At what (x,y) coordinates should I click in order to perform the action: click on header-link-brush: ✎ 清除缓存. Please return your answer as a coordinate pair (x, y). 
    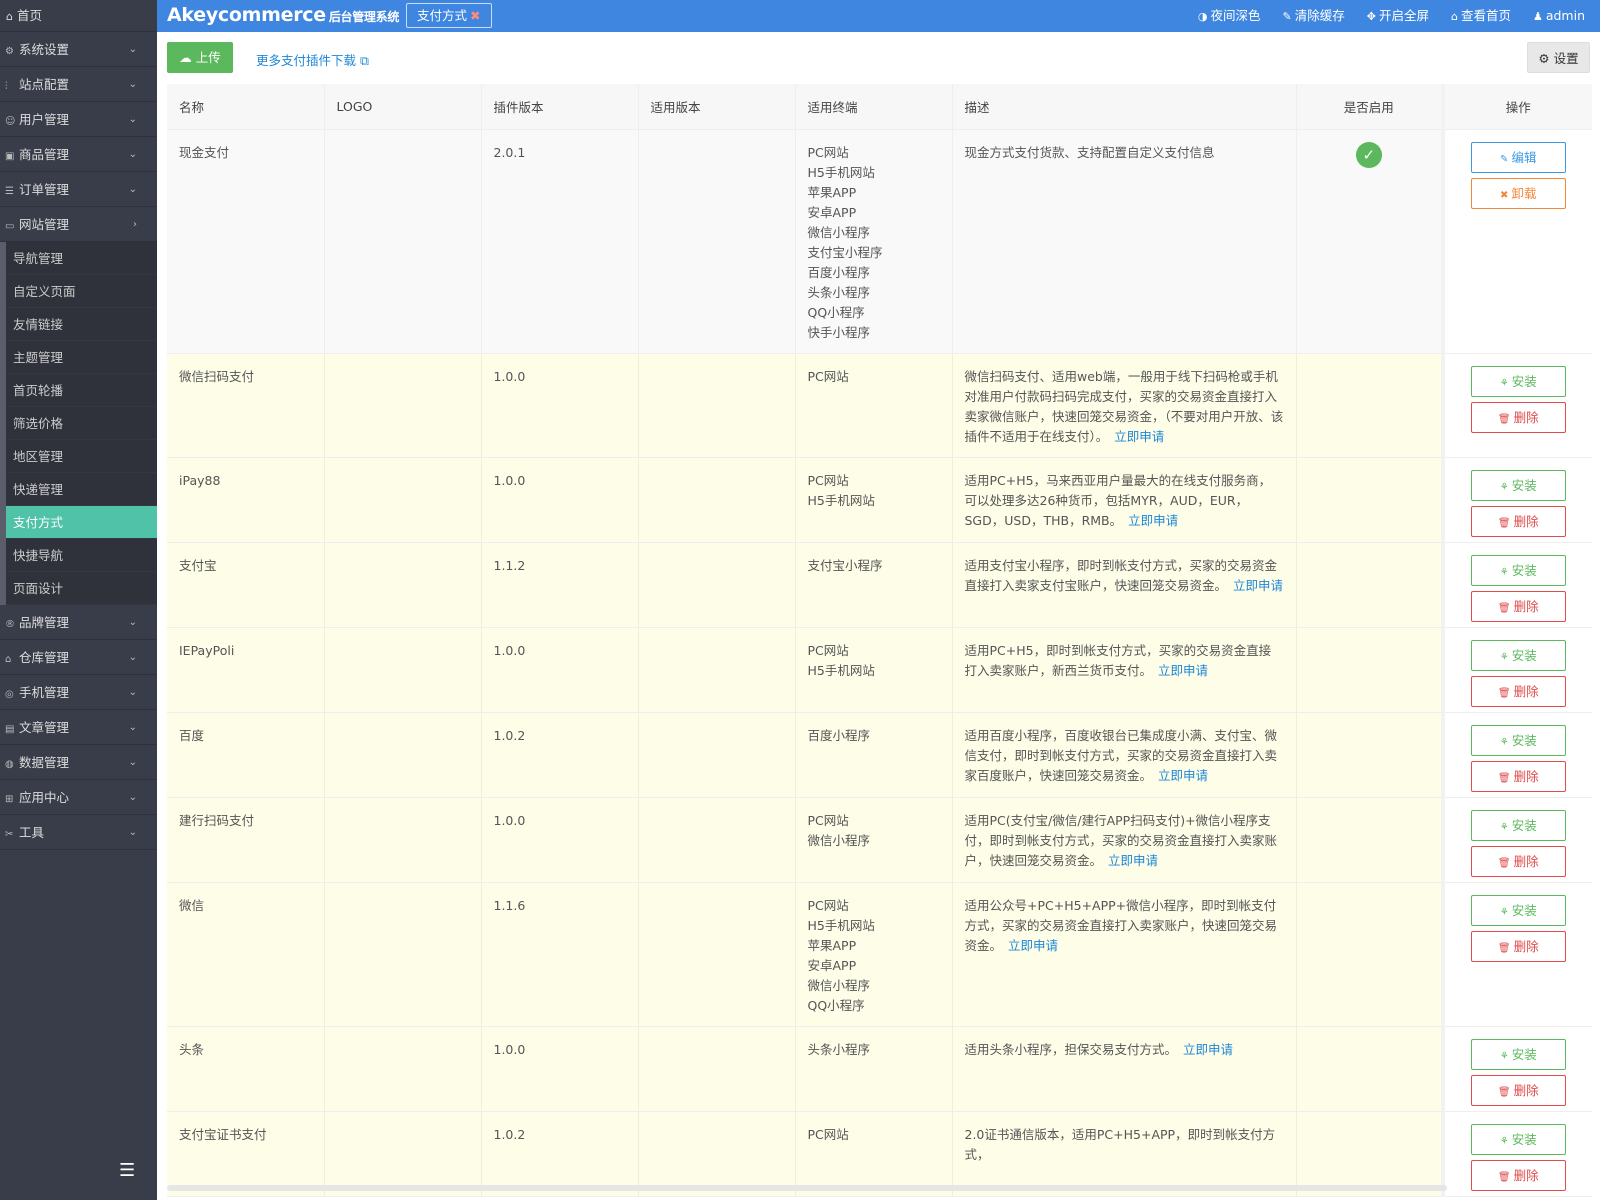
    Looking at the image, I should click on (1313, 16).